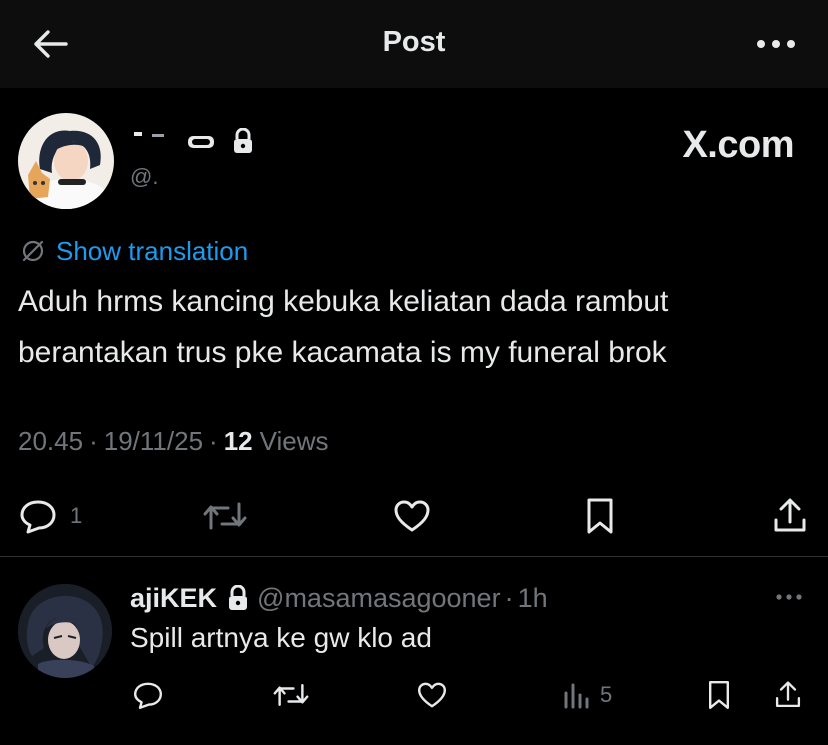 Image resolution: width=828 pixels, height=745 pixels. I want to click on reply-author-handle: @masamasagooner, so click(379, 598).